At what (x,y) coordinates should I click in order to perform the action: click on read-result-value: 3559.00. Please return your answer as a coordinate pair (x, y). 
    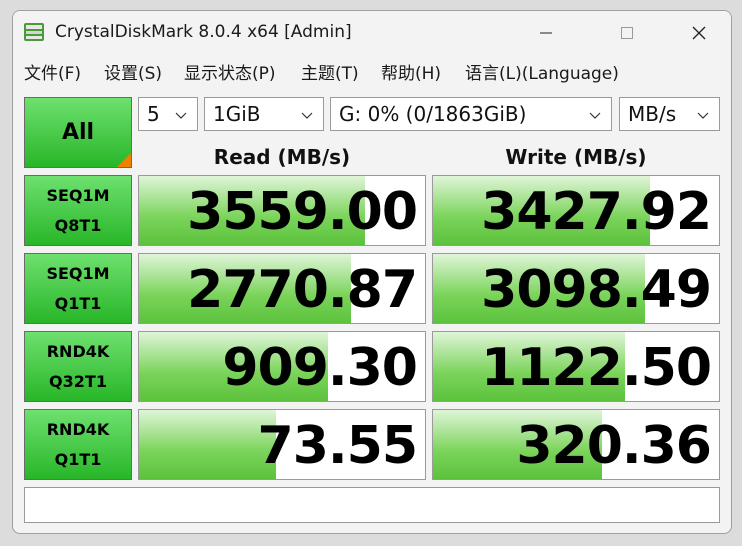
    Looking at the image, I should click on (302, 212).